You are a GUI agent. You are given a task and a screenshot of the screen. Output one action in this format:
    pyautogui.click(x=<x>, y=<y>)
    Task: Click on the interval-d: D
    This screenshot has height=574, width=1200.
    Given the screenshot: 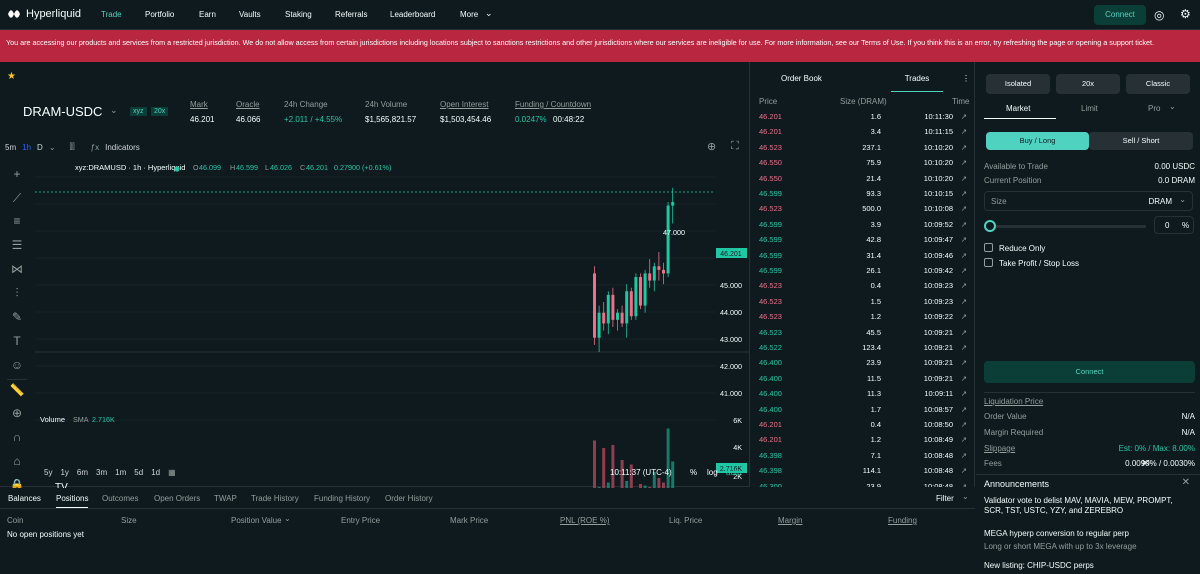 What is the action you would take?
    pyautogui.click(x=40, y=147)
    